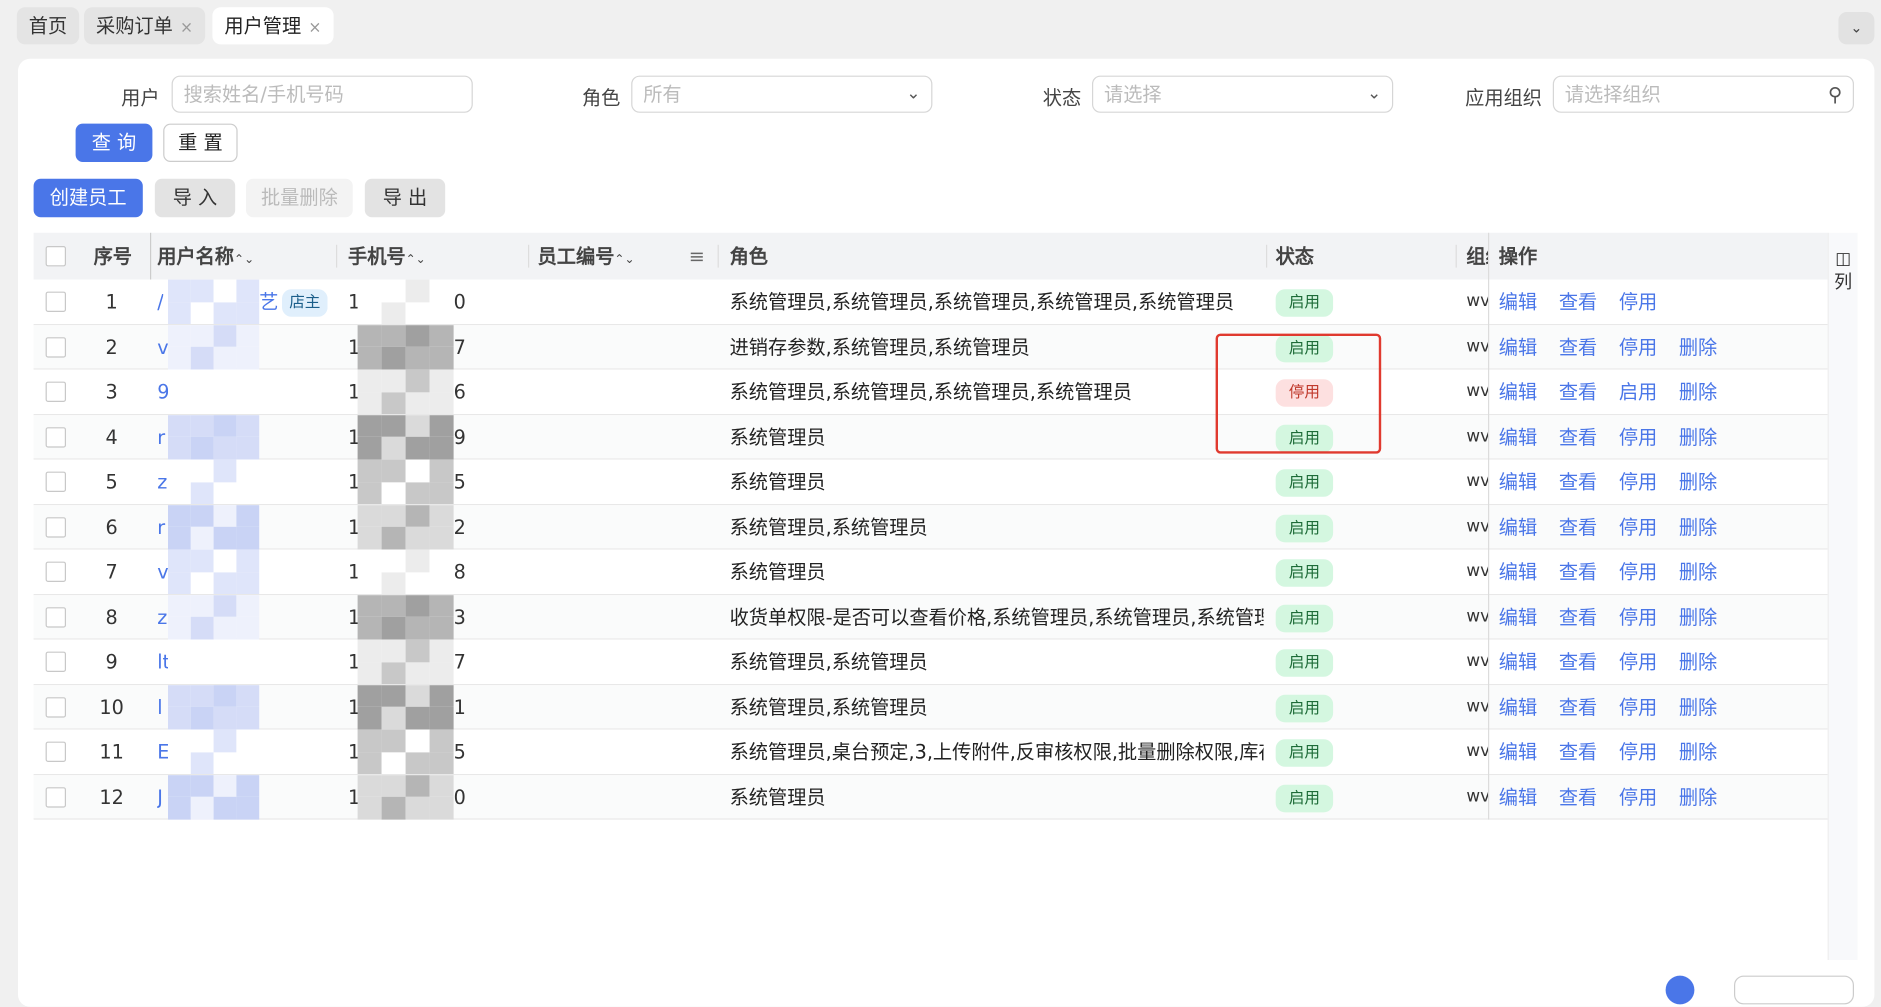 Image resolution: width=1881 pixels, height=1007 pixels. I want to click on page-size-select, so click(1794, 990).